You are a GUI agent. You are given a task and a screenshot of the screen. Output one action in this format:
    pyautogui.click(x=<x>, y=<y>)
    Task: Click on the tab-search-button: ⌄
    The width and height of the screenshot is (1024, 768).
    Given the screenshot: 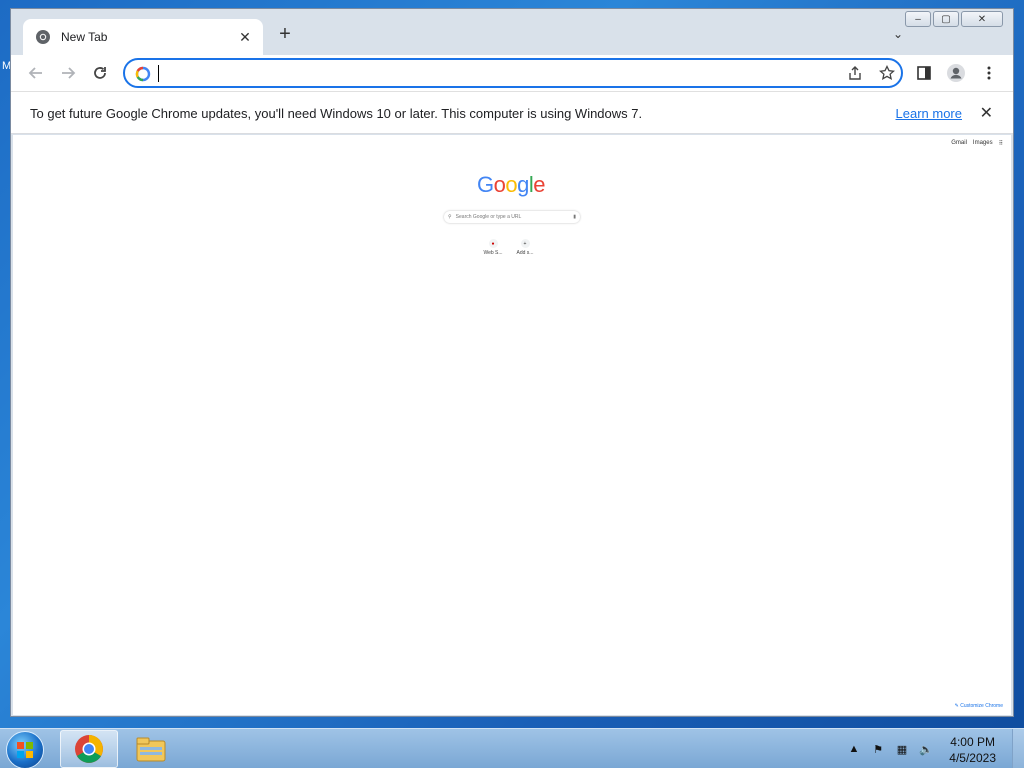 What is the action you would take?
    pyautogui.click(x=898, y=34)
    